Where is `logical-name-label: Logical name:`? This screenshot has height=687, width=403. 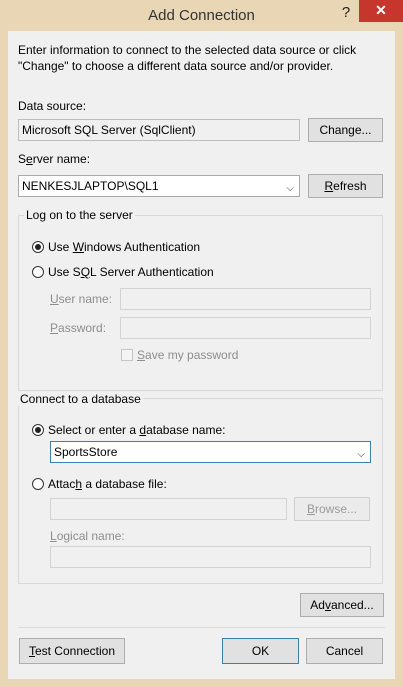
logical-name-label: Logical name: is located at coordinates (87, 536).